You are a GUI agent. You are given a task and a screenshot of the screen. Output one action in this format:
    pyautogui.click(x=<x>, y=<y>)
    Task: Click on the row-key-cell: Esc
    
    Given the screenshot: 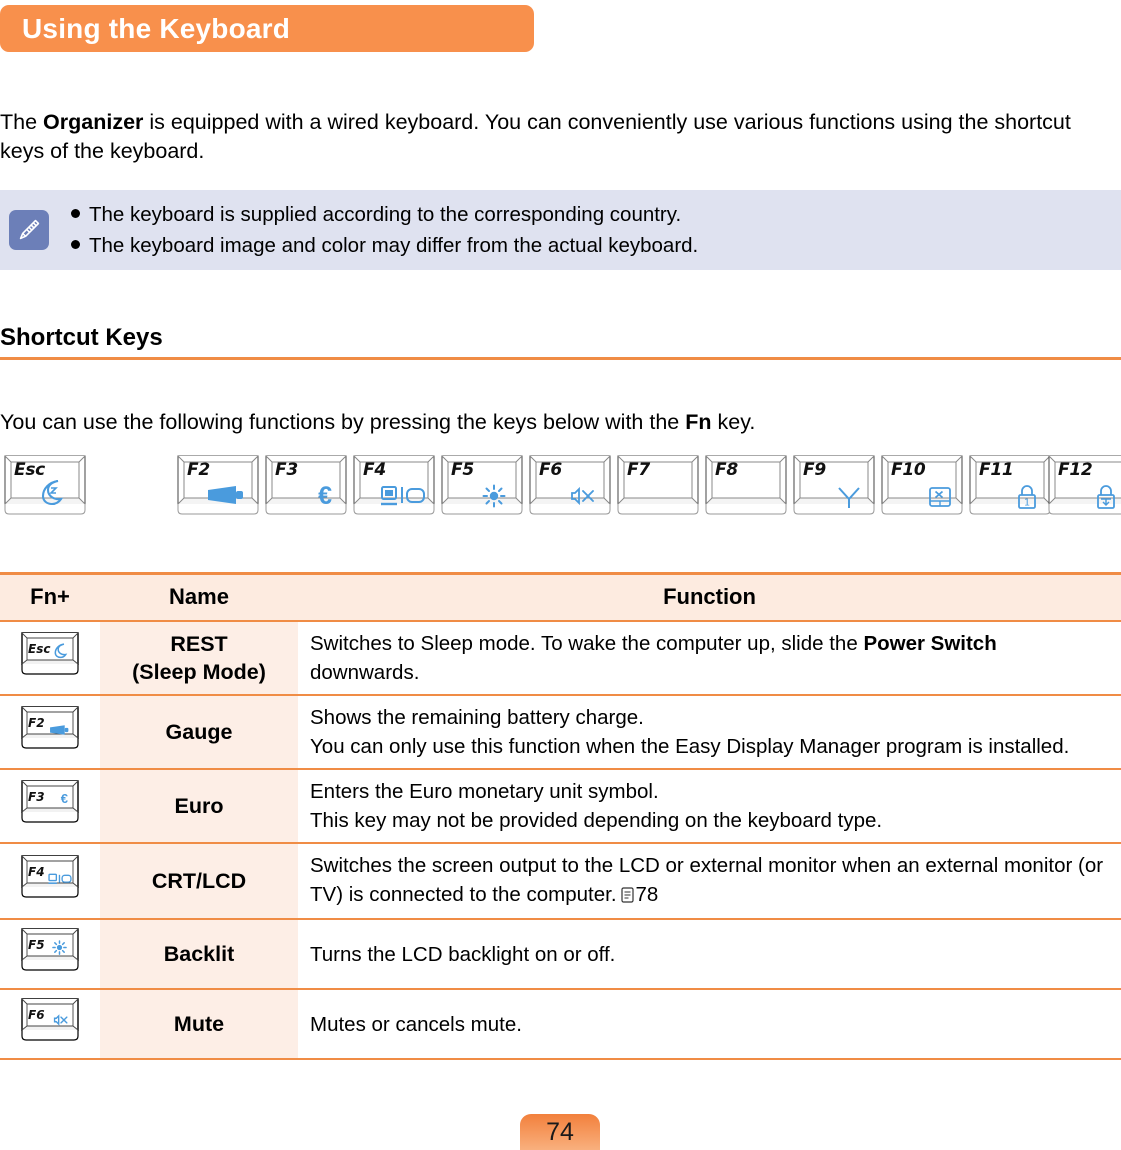 What is the action you would take?
    pyautogui.click(x=50, y=658)
    